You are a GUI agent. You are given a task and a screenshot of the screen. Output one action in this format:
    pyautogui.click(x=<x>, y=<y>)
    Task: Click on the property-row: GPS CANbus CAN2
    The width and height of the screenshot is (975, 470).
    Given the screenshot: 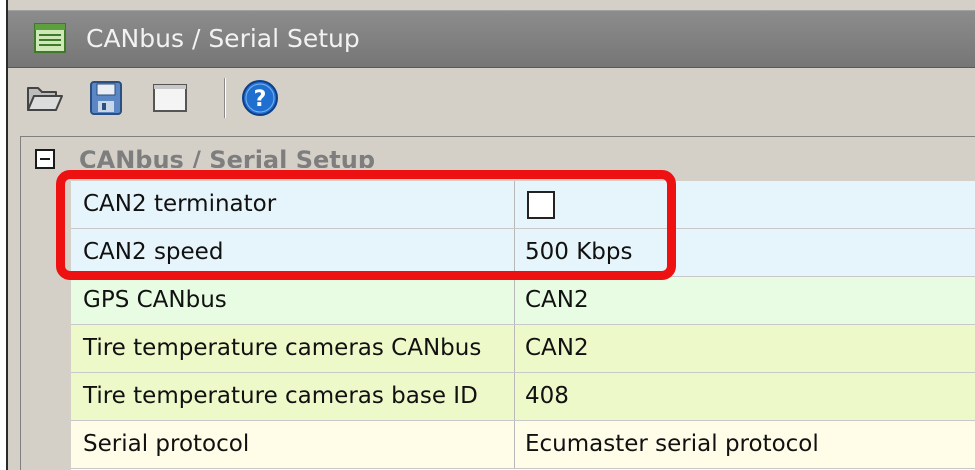 What is the action you would take?
    pyautogui.click(x=523, y=301)
    